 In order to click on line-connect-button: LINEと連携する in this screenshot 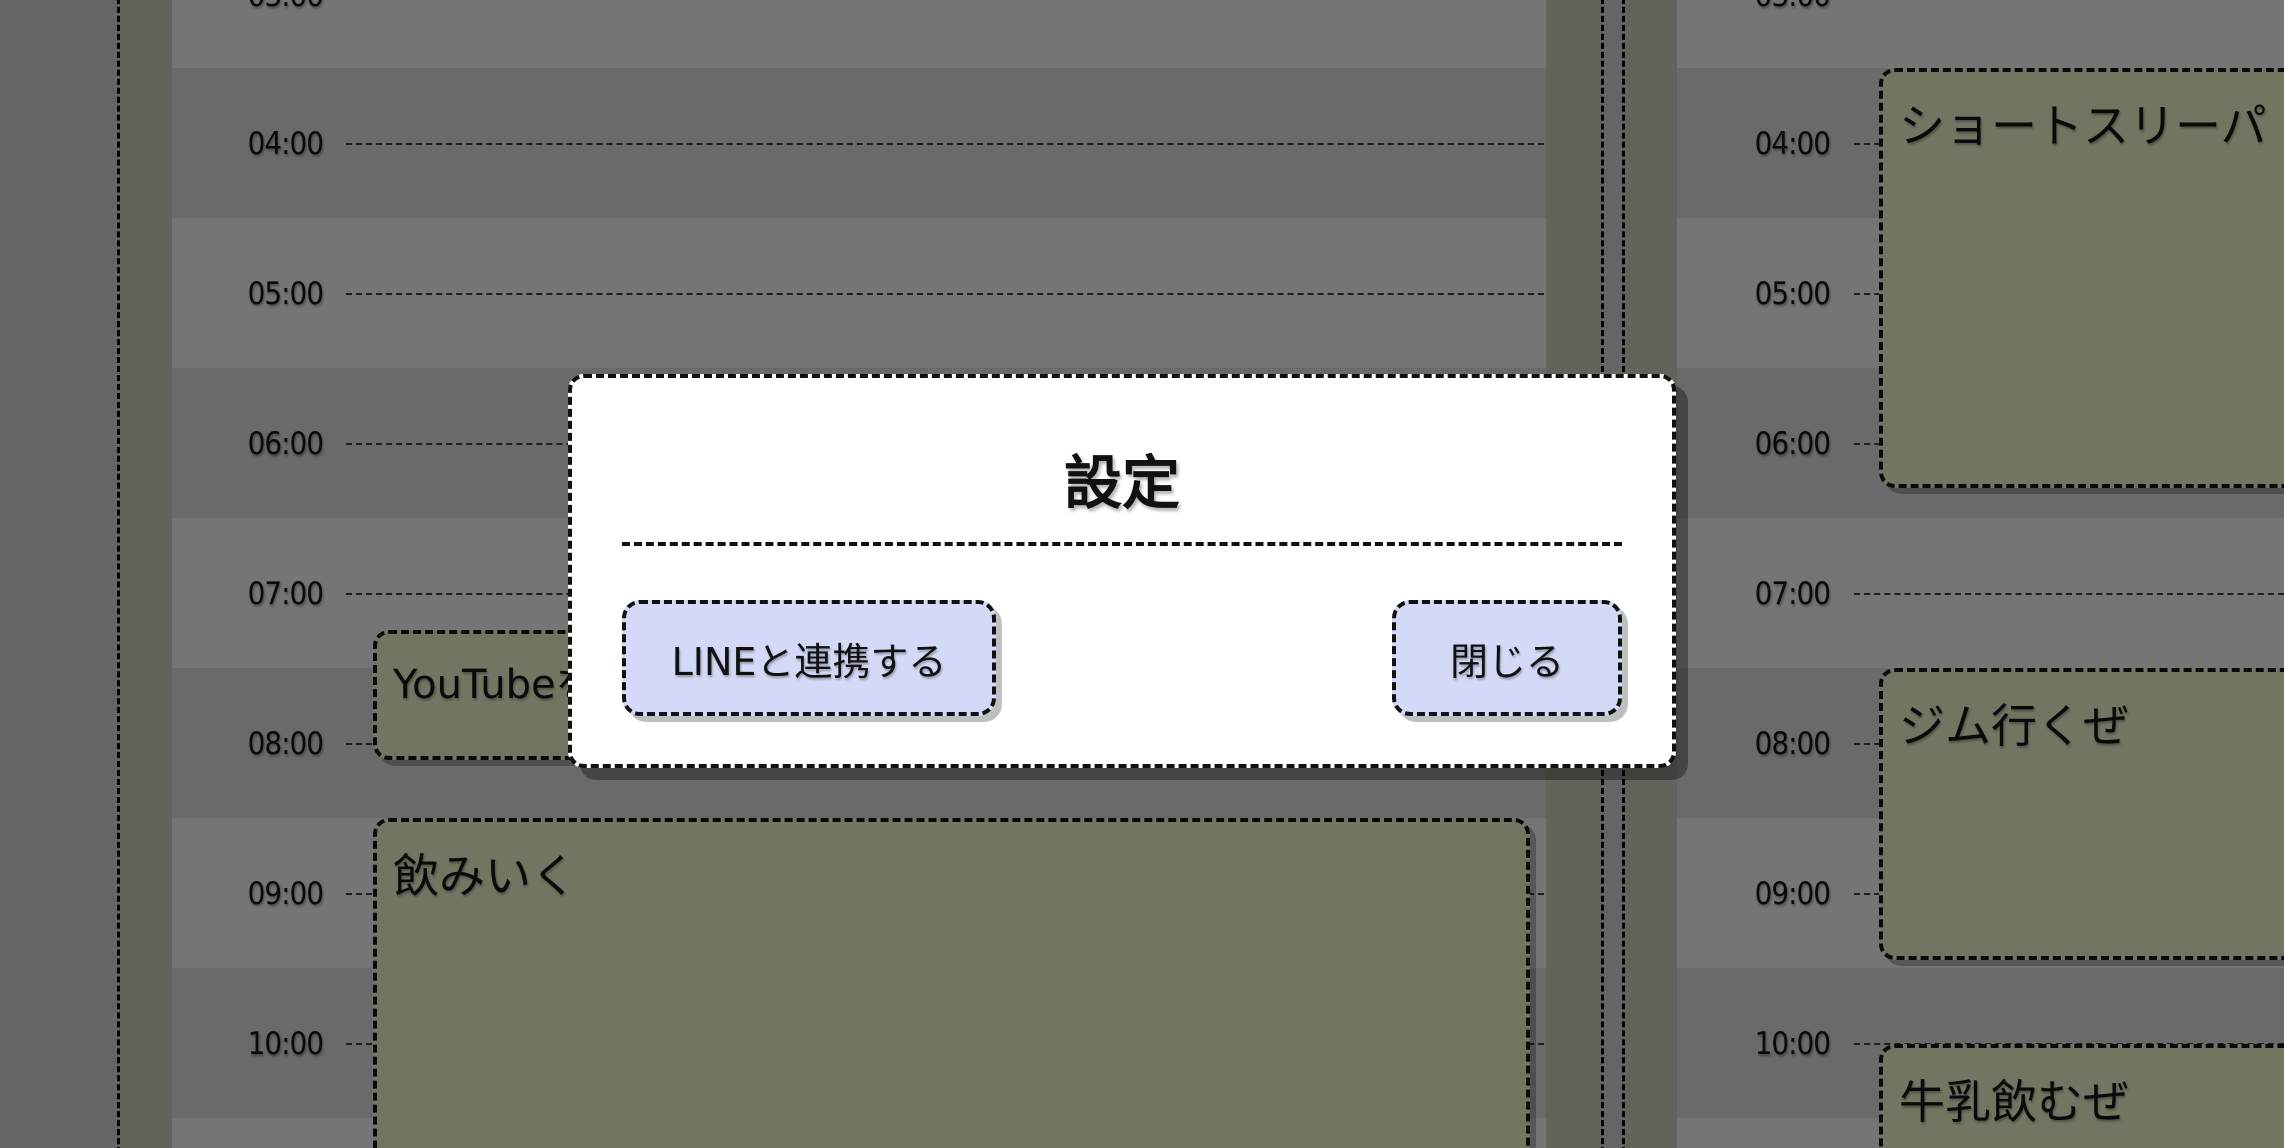, I will do `click(809, 658)`.